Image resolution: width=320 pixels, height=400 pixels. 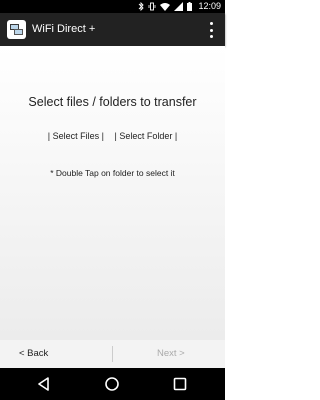 I want to click on status-icons: 12:09, so click(x=179, y=6).